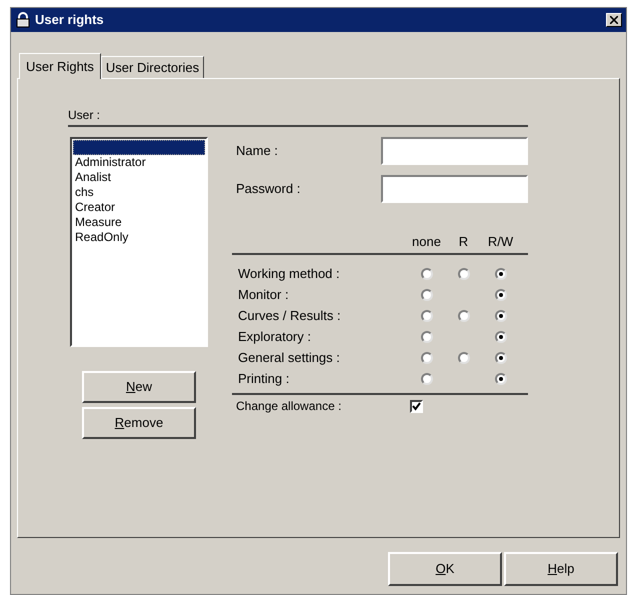 This screenshot has width=637, height=595. What do you see at coordinates (70, 20) in the screenshot?
I see `window-title: User rights` at bounding box center [70, 20].